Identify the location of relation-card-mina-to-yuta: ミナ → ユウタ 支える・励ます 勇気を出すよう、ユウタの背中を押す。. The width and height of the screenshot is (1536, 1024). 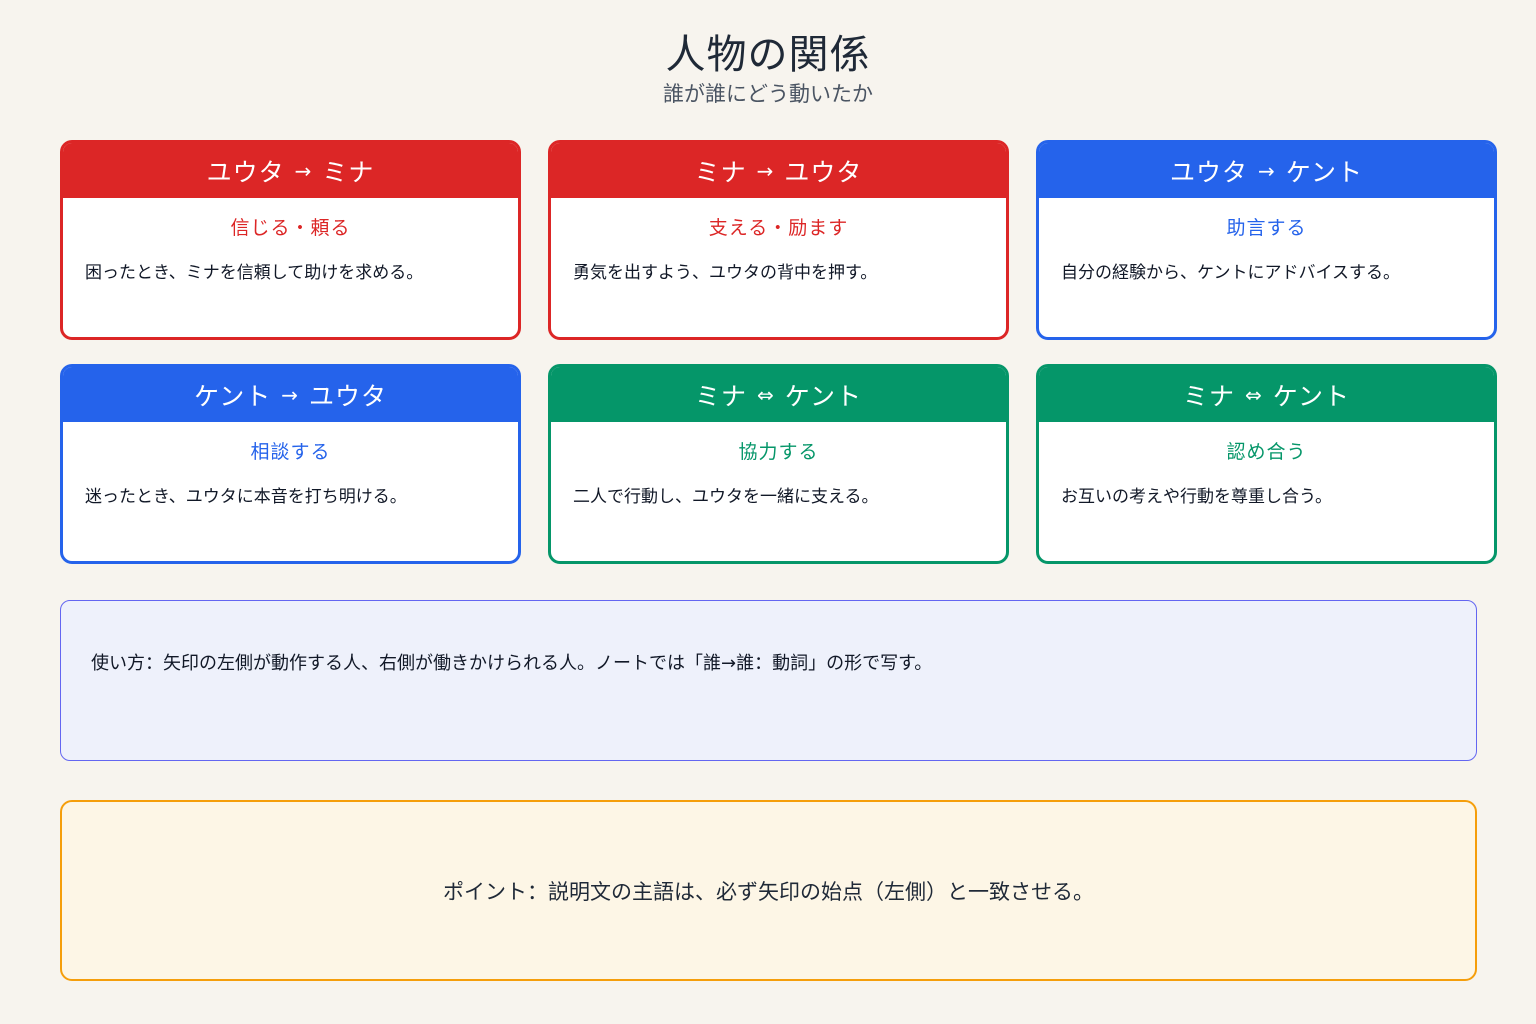
(778, 240).